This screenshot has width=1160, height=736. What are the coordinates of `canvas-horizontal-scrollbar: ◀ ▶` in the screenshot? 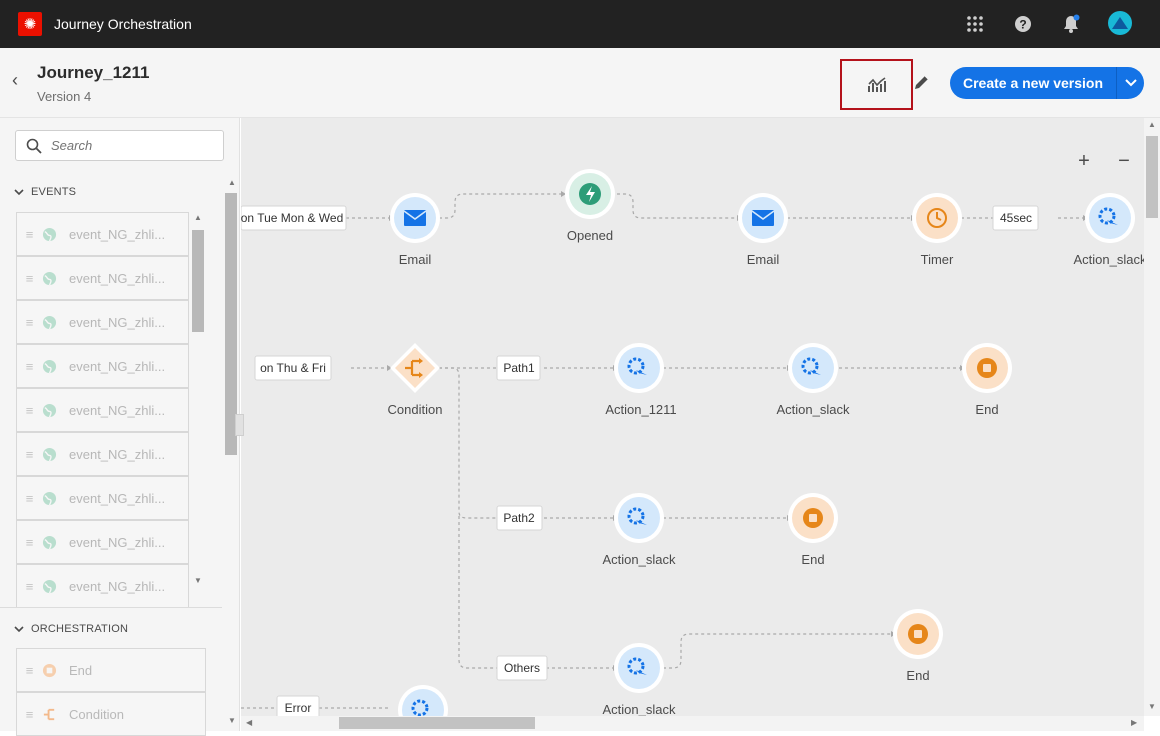 It's located at (692, 723).